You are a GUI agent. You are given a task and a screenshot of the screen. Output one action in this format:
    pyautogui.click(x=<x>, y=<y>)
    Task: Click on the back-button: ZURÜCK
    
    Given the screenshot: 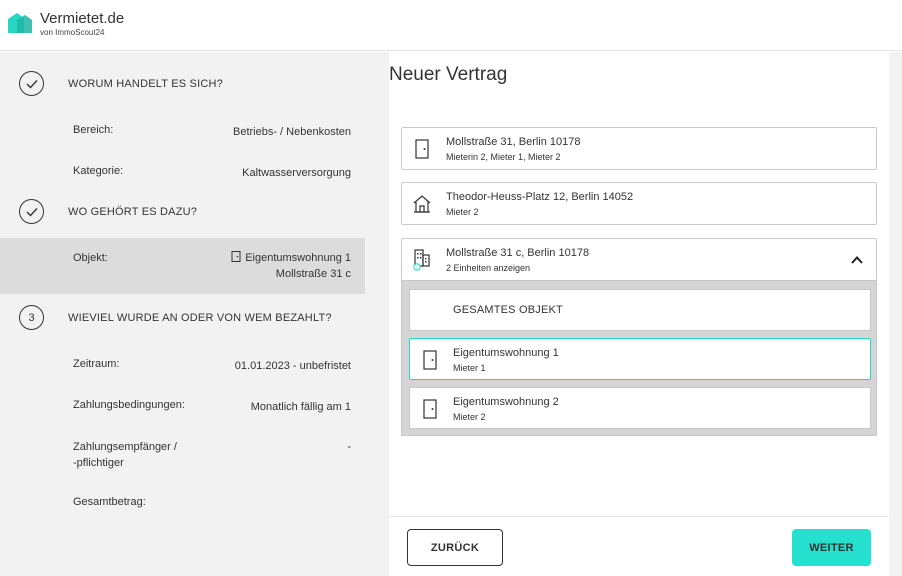 What is the action you would take?
    pyautogui.click(x=455, y=547)
    